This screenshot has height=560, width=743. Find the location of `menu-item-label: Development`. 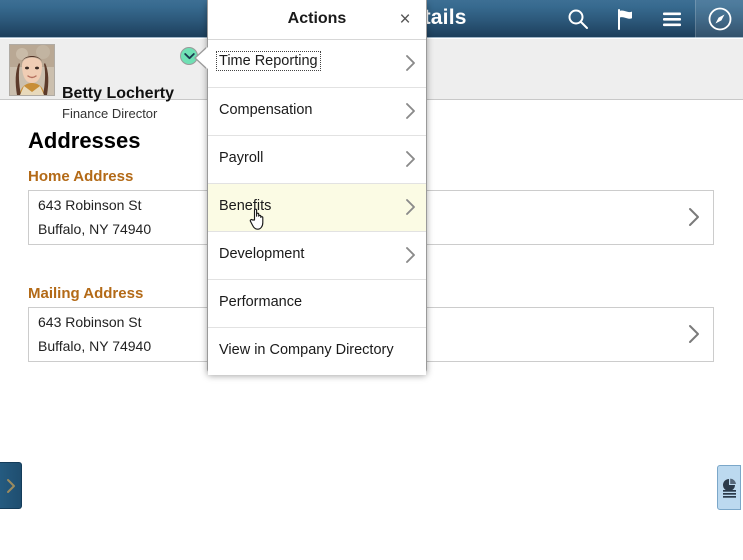

menu-item-label: Development is located at coordinates (262, 254).